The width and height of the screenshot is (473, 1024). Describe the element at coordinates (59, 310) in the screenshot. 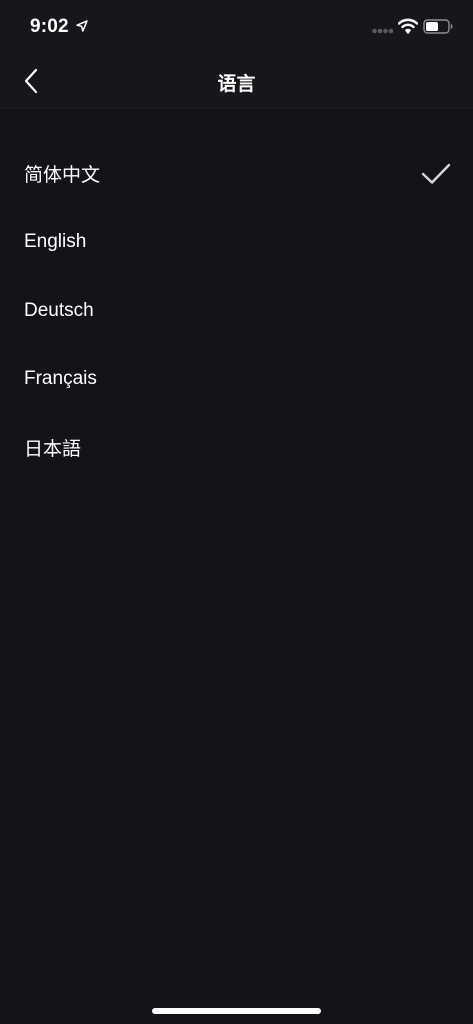

I see `language-label: Deutsch` at that location.